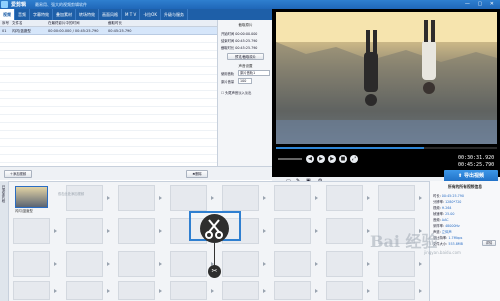 This screenshot has height=301, width=500. Describe the element at coordinates (131, 14) in the screenshot. I see `tab-mtv: M T V` at that location.